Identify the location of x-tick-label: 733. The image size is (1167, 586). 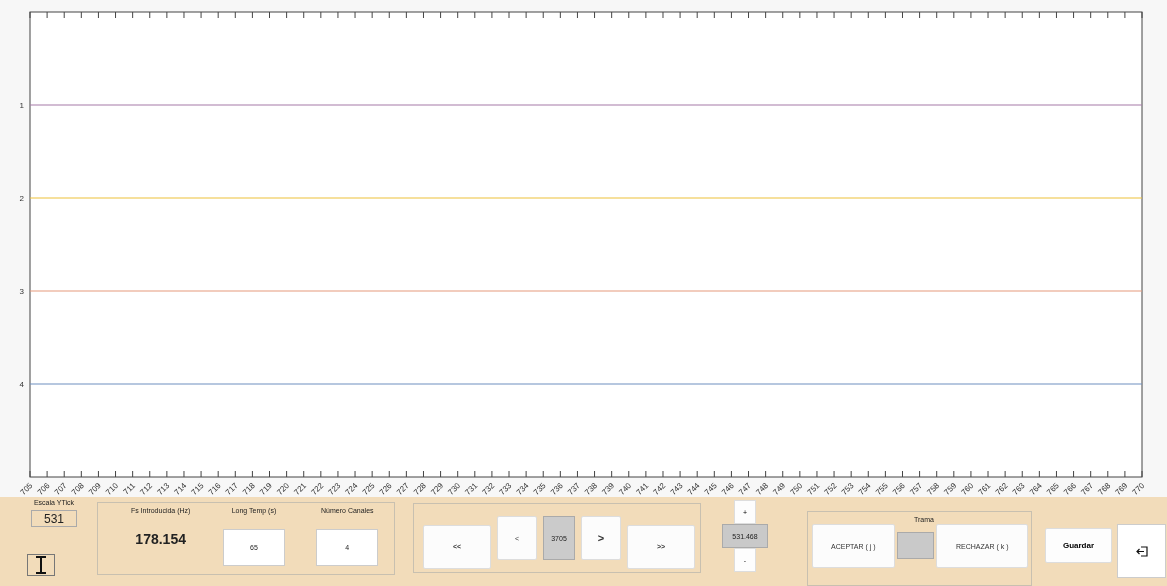
(505, 489).